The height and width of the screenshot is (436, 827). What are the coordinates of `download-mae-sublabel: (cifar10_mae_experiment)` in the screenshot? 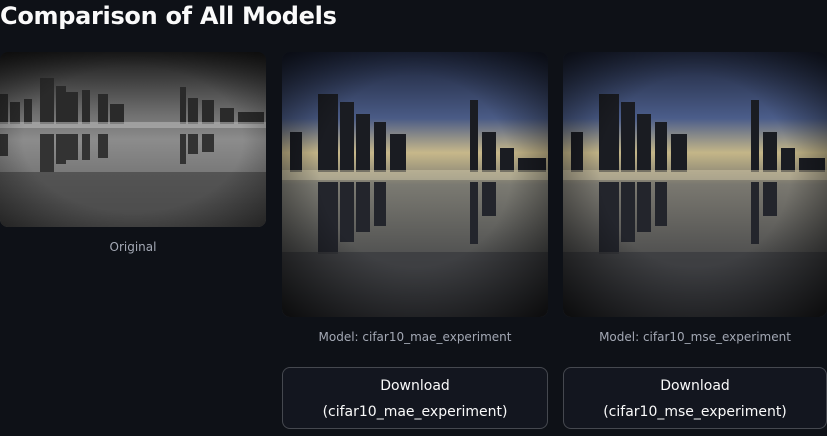 It's located at (415, 412).